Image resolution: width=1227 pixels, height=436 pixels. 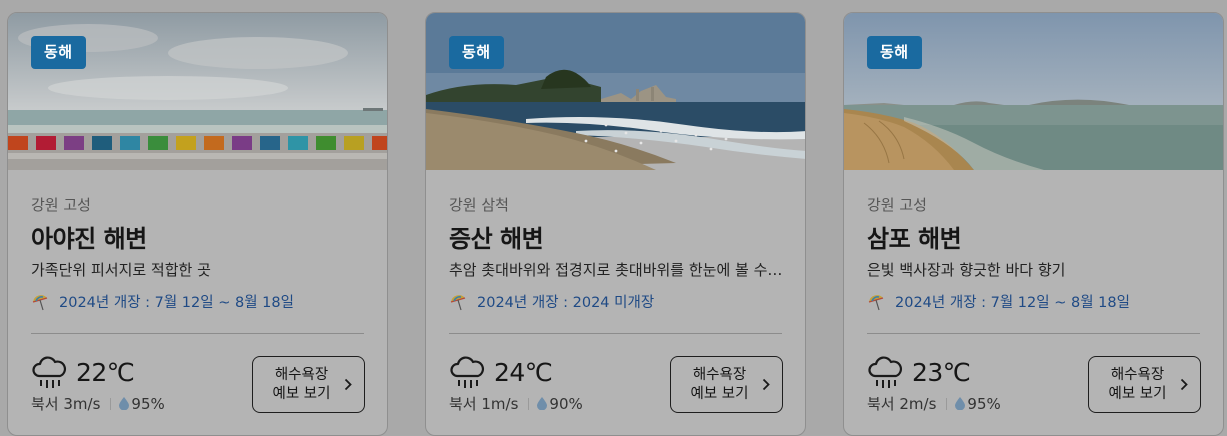 What do you see at coordinates (902, 404) in the screenshot?
I see `wind-info: 북서 2m/s` at bounding box center [902, 404].